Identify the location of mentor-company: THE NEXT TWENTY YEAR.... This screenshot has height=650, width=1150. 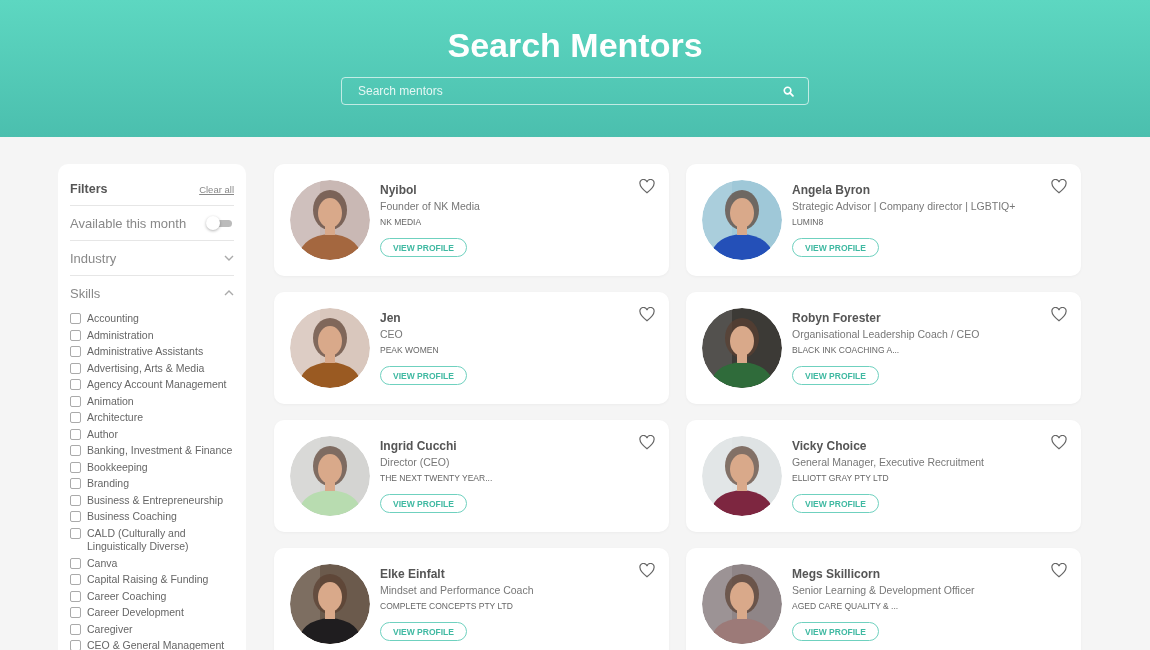
(436, 478).